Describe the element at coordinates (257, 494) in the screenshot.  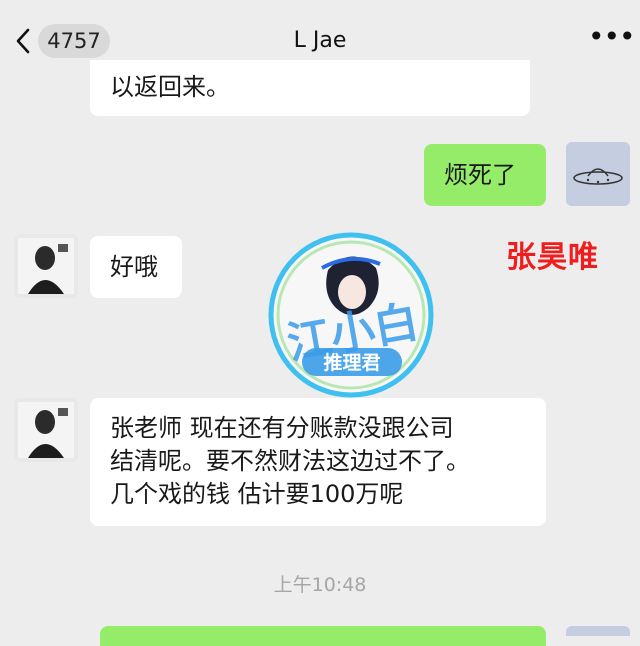
I see `message-line: 几个戏的钱 估计要100万呢` at that location.